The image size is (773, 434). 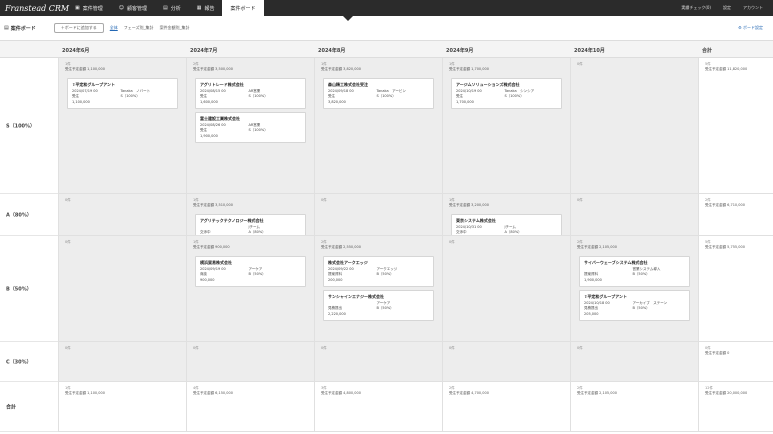 I want to click on board-cell: 2件 受注予定金額 6,710,000, so click(x=735, y=215).